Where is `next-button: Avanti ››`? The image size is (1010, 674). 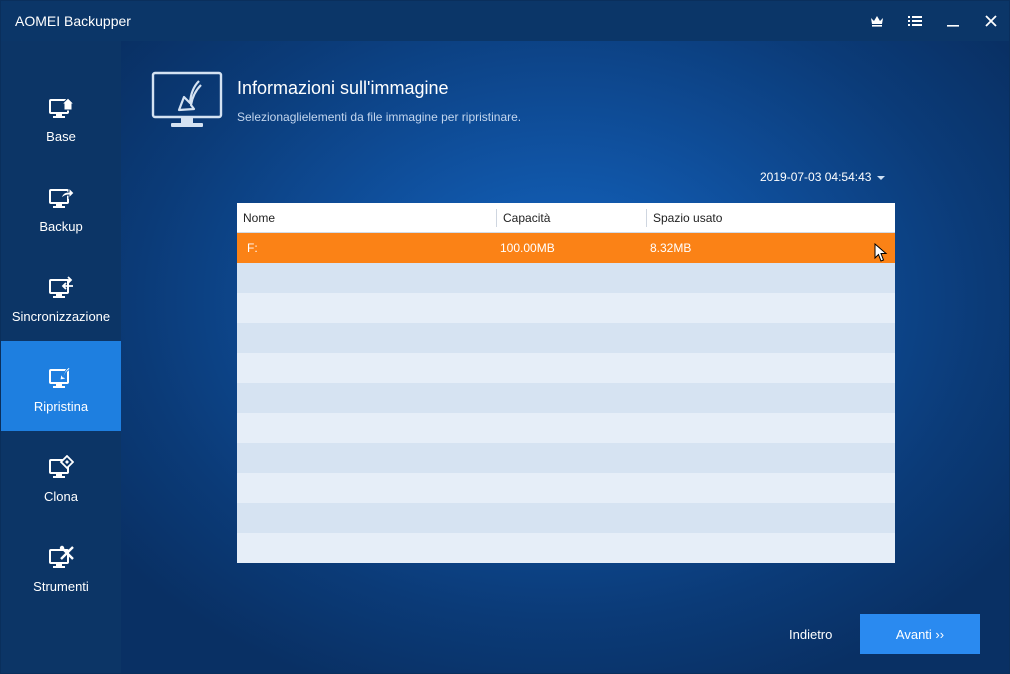
next-button: Avanti ›› is located at coordinates (920, 634).